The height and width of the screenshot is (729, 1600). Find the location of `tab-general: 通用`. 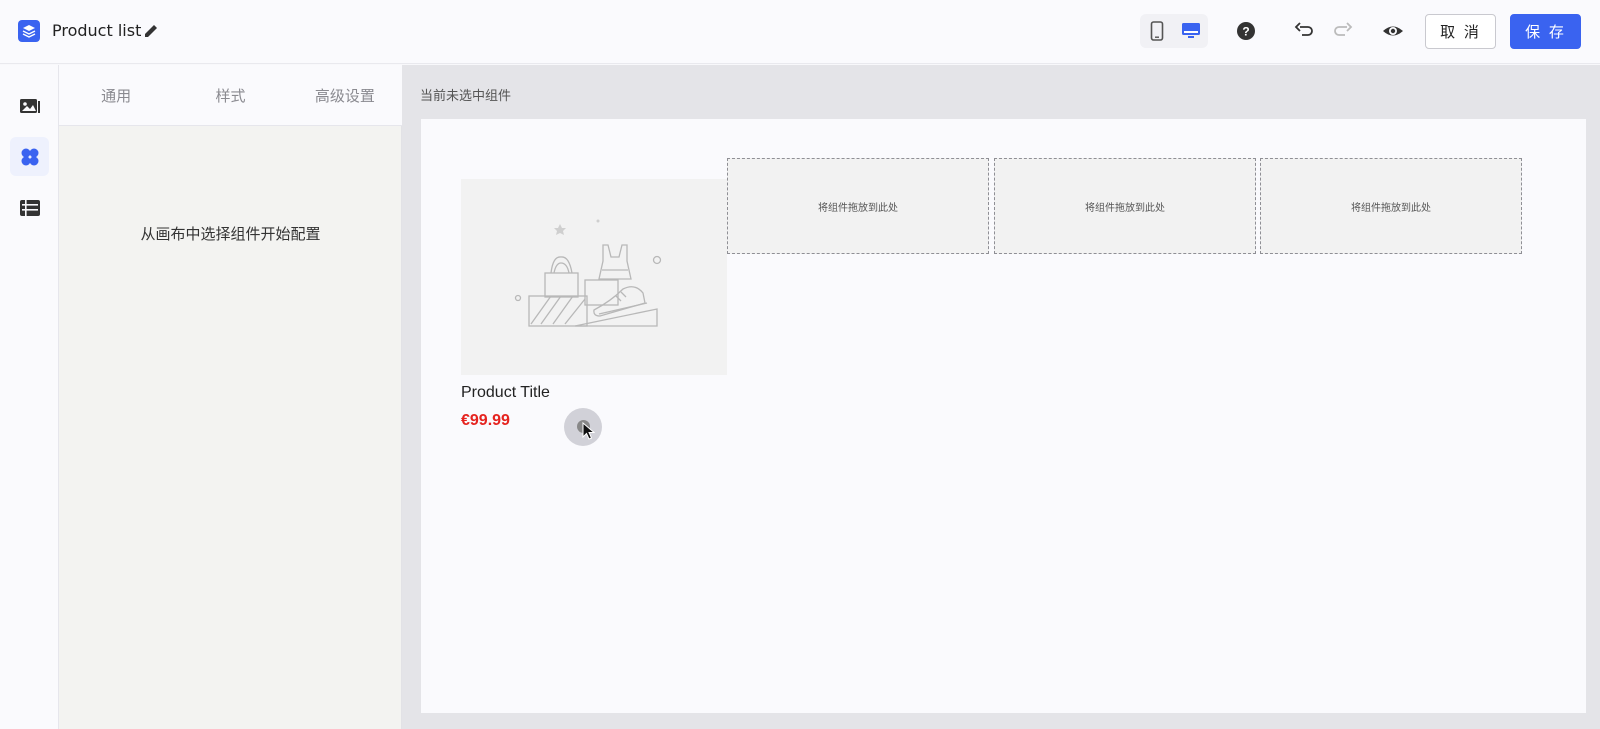

tab-general: 通用 is located at coordinates (116, 95).